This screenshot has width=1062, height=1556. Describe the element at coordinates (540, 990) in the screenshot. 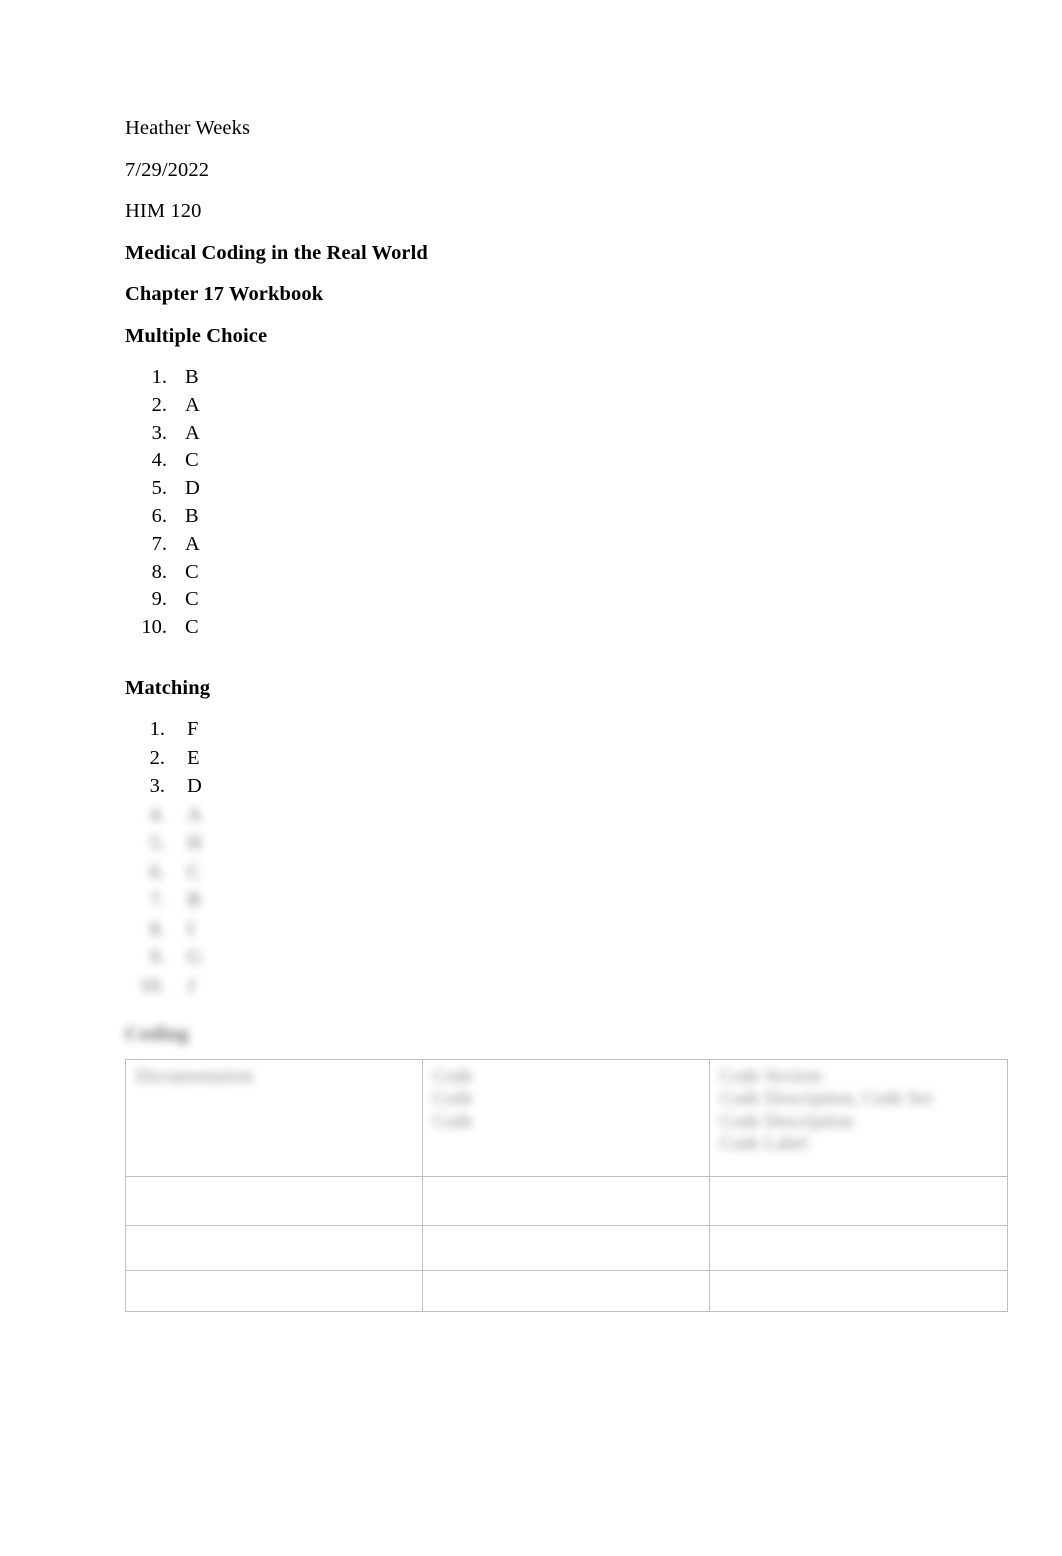

I see `list-item: 10. J` at that location.